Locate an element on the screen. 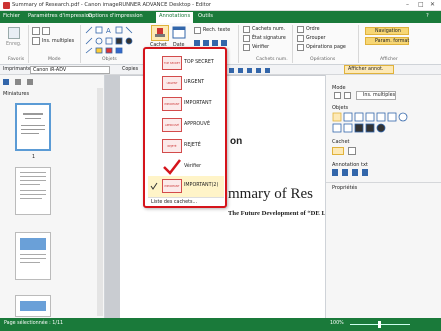 Image resolution: width=441 pixels, height=331 pixels. stamp-preview-text: URGENT is located at coordinates (172, 83).